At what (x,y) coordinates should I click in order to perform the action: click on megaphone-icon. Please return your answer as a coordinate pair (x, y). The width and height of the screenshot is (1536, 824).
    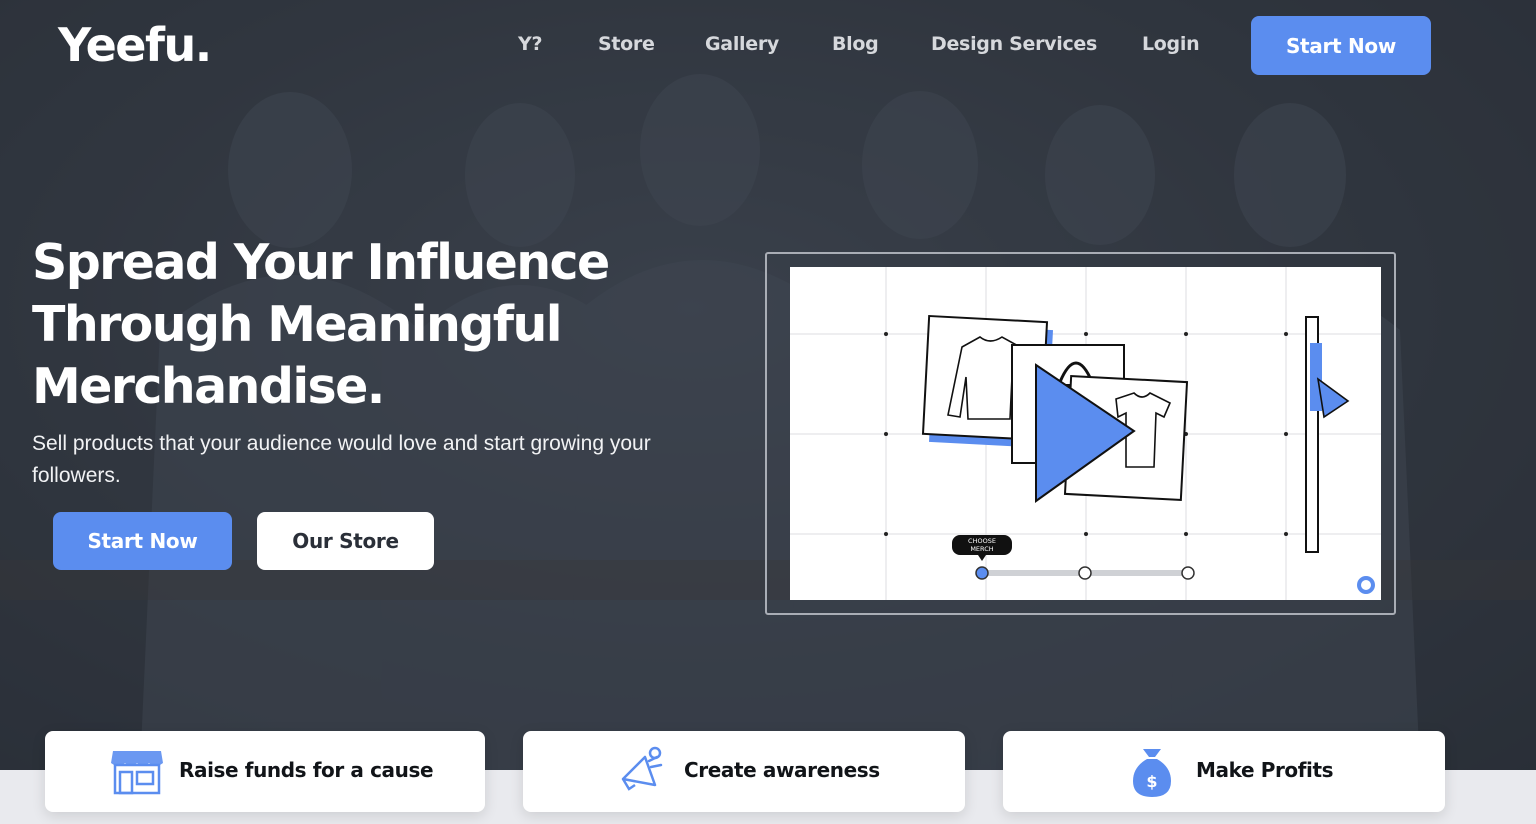
    Looking at the image, I should click on (642, 768).